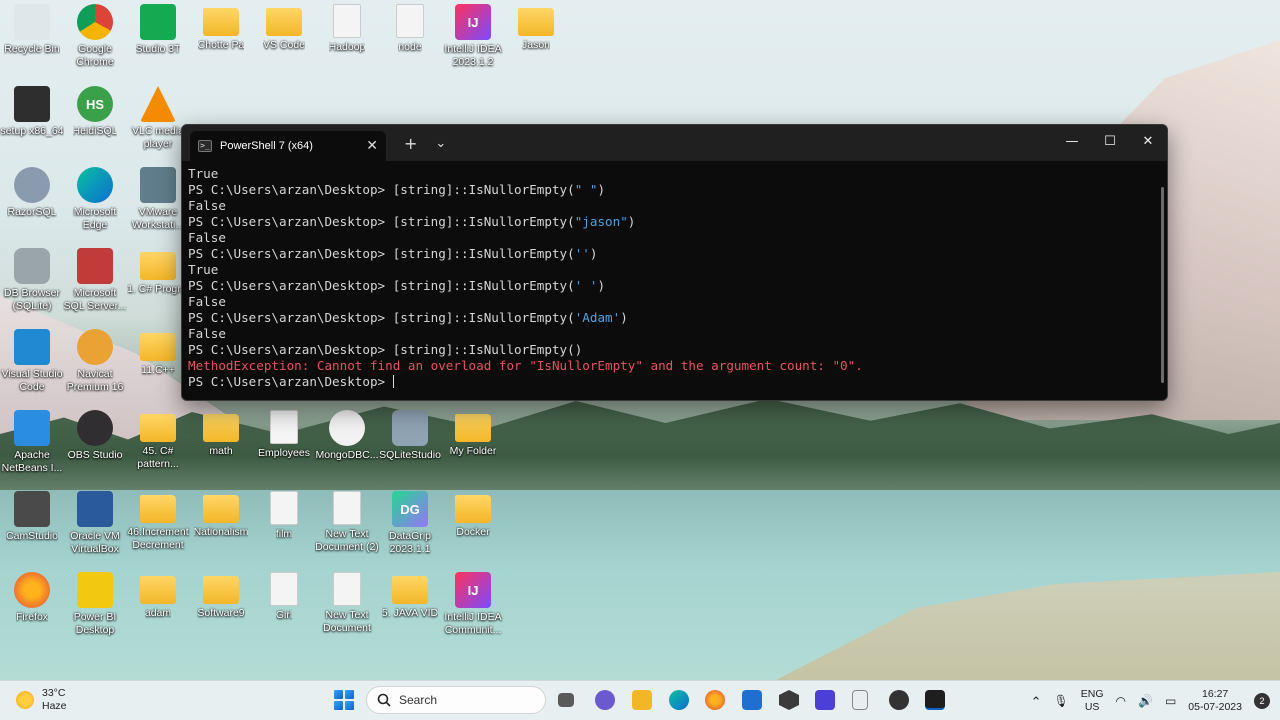 The width and height of the screenshot is (1280, 720). I want to click on chat-icon, so click(605, 700).